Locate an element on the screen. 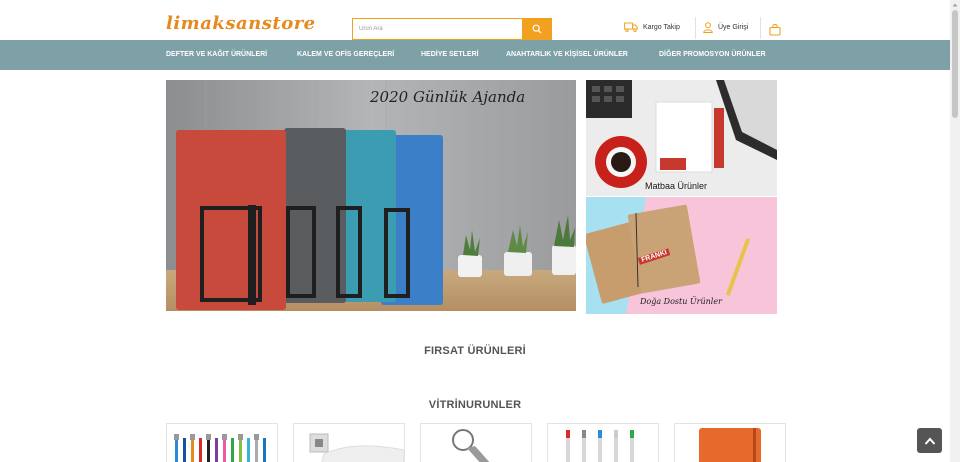 The image size is (960, 462). search-icon is located at coordinates (537, 29).